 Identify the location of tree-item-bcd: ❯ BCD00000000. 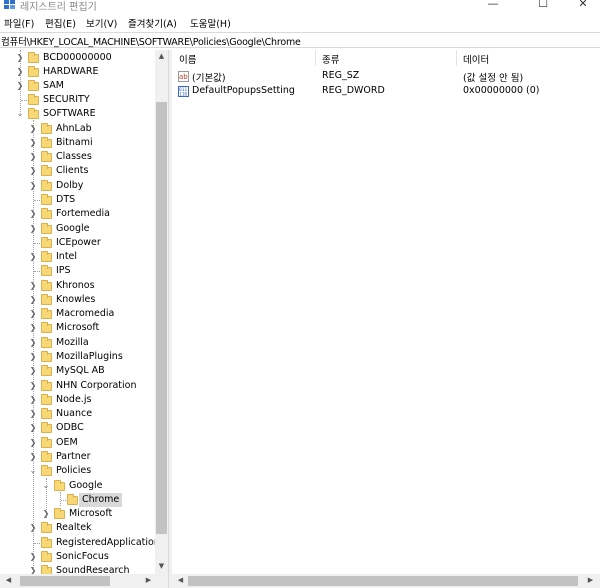
(80, 58).